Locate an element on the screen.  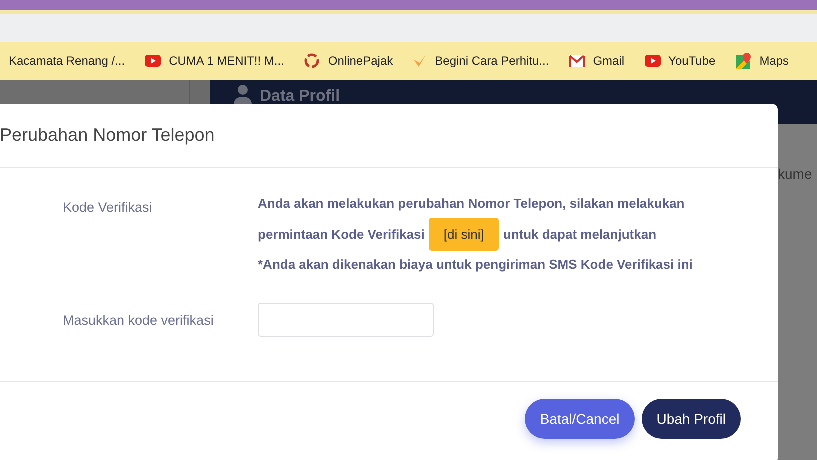
submit-button: Ubah Profil is located at coordinates (691, 419).